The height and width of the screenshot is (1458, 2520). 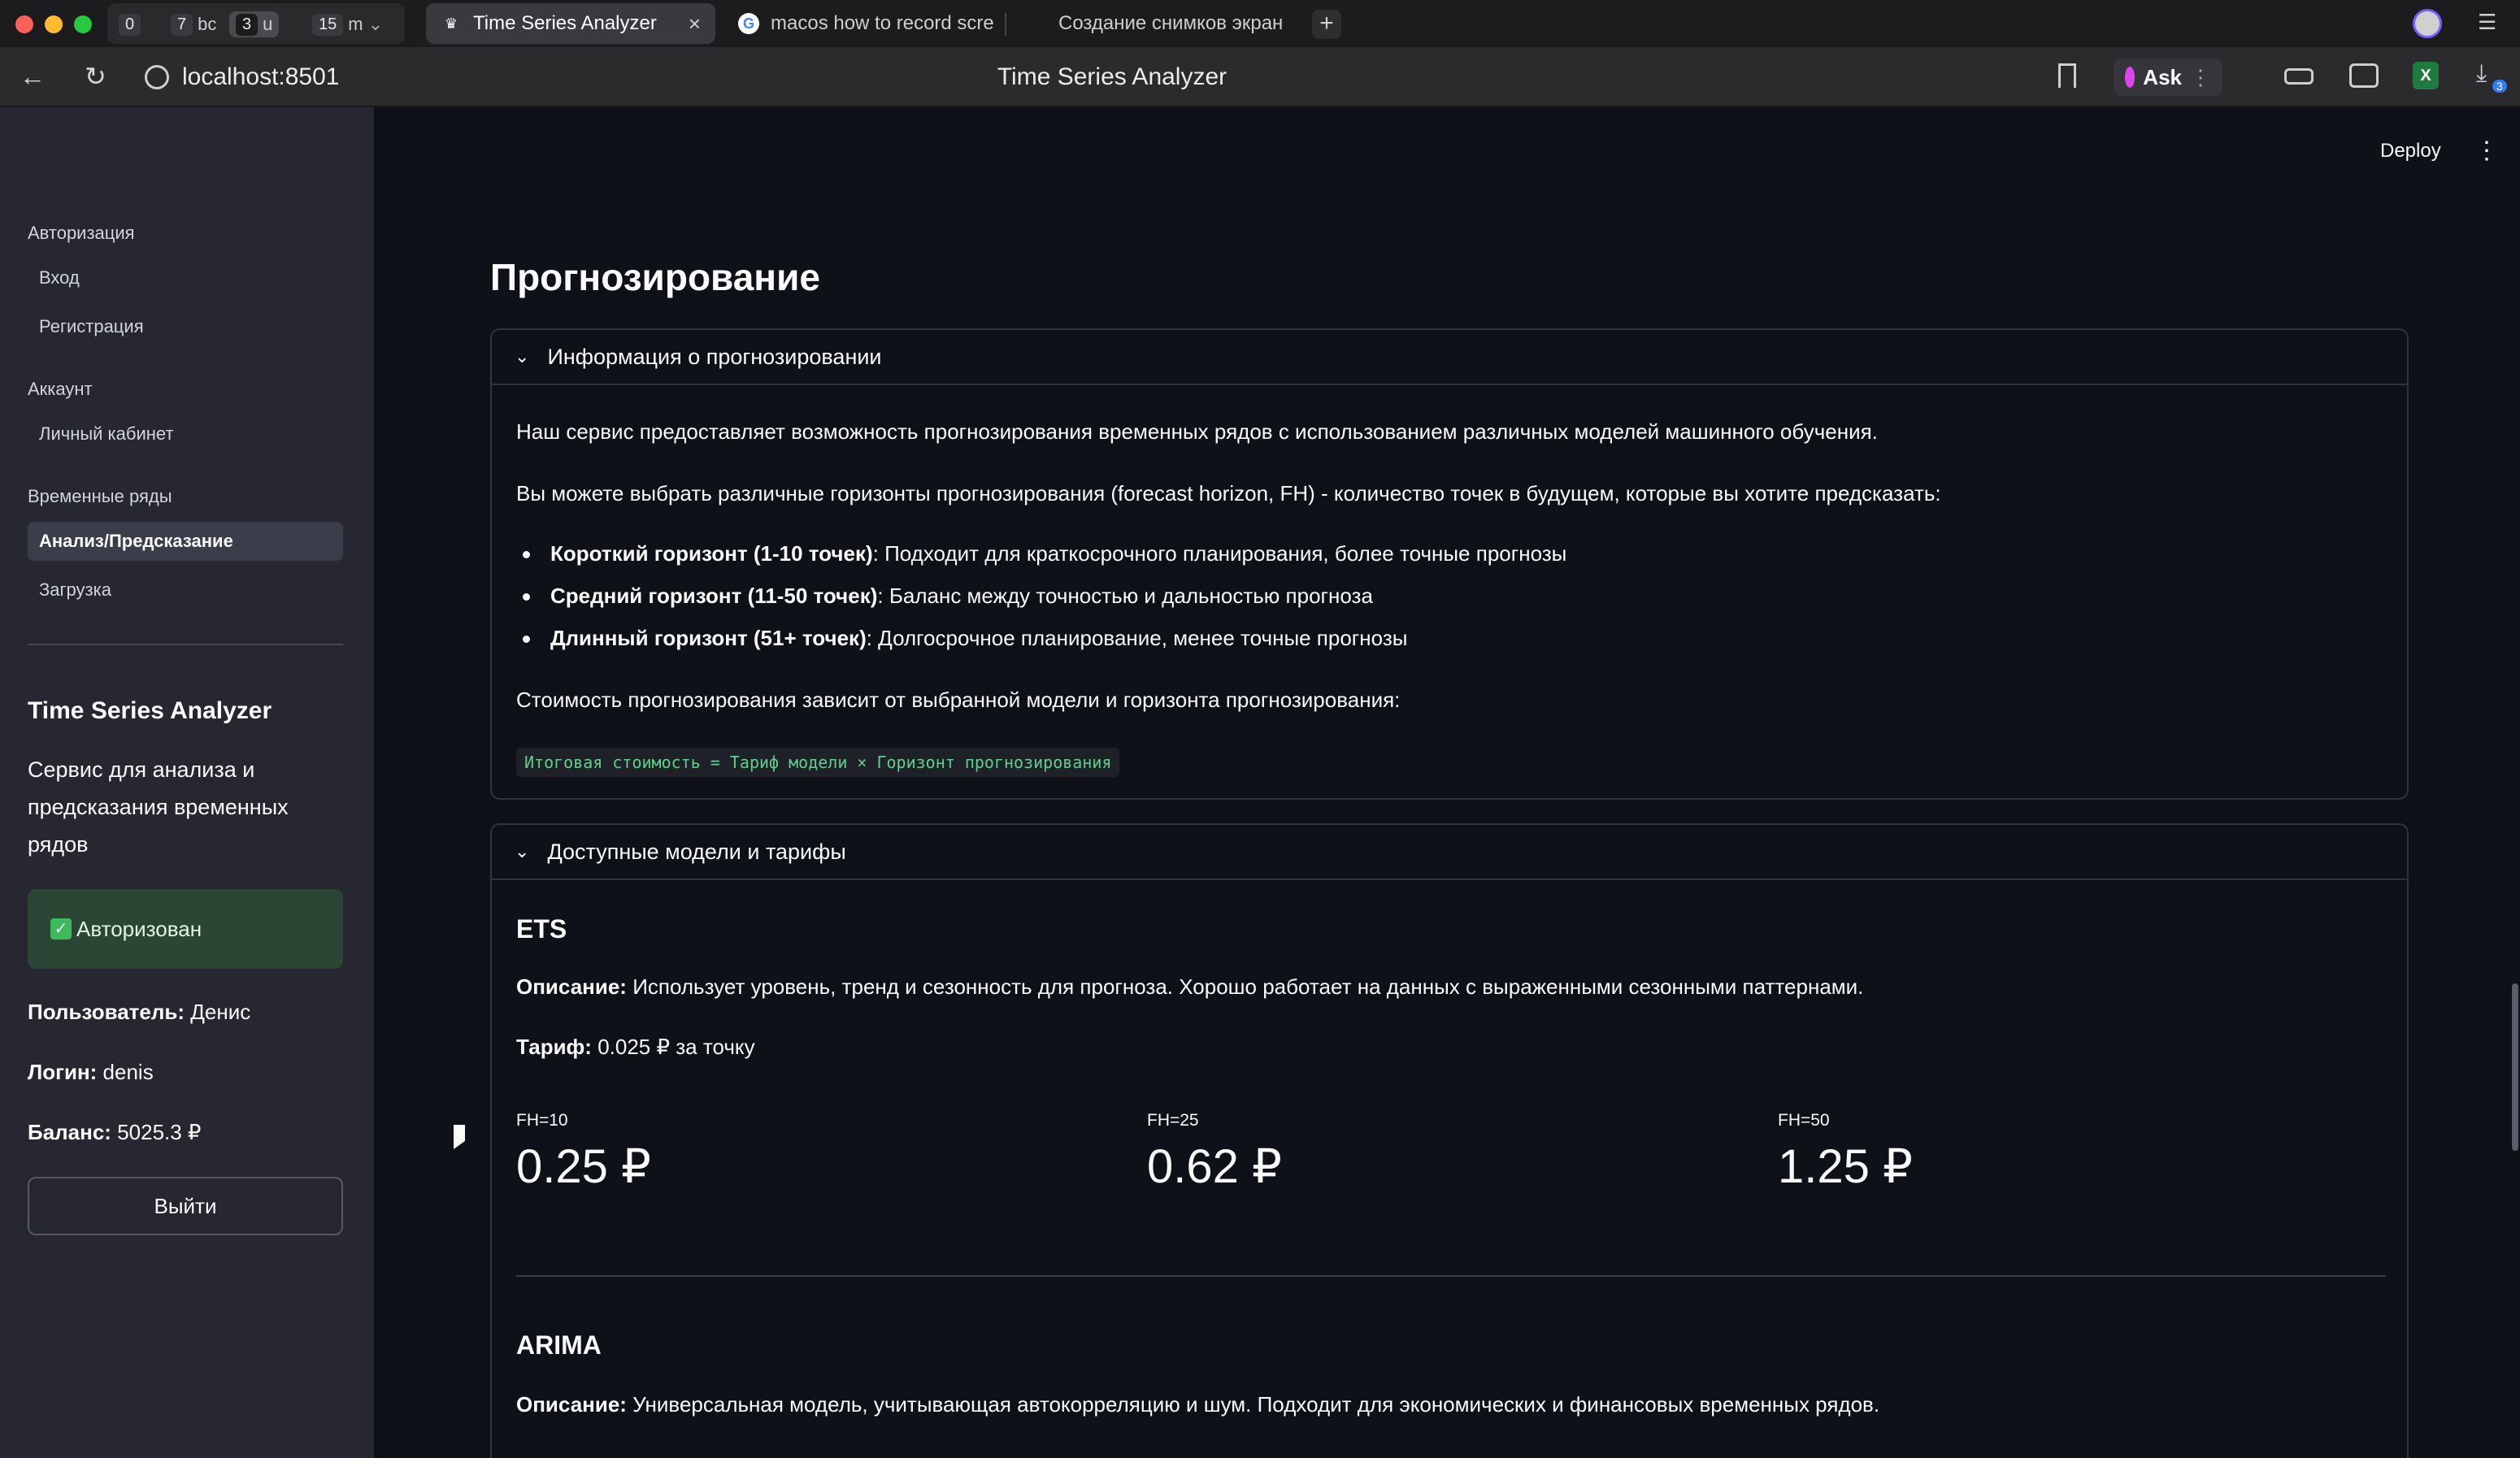 What do you see at coordinates (1846, 1166) in the screenshot?
I see `metric-value-fh50: 1.25 ₽` at bounding box center [1846, 1166].